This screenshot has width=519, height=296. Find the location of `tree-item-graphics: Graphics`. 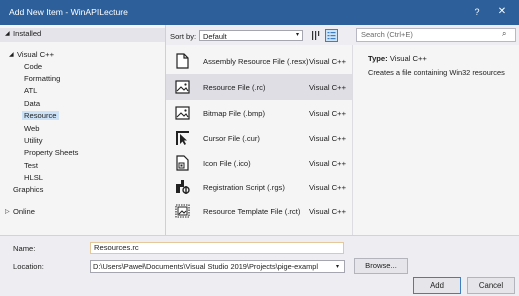

tree-item-graphics: Graphics is located at coordinates (28, 189).